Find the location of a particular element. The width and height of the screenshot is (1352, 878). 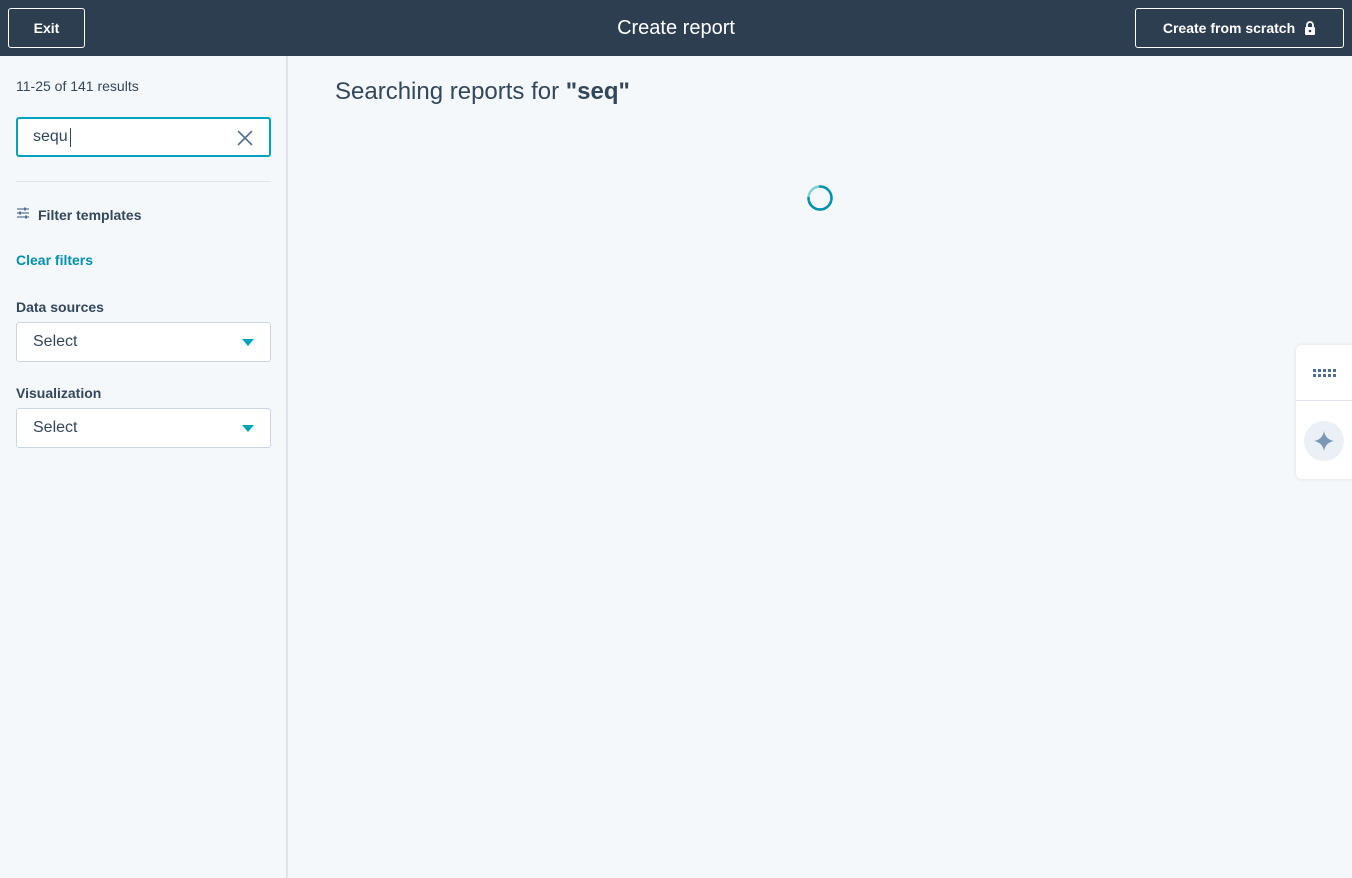

loading-spinner-icon is located at coordinates (820, 198).